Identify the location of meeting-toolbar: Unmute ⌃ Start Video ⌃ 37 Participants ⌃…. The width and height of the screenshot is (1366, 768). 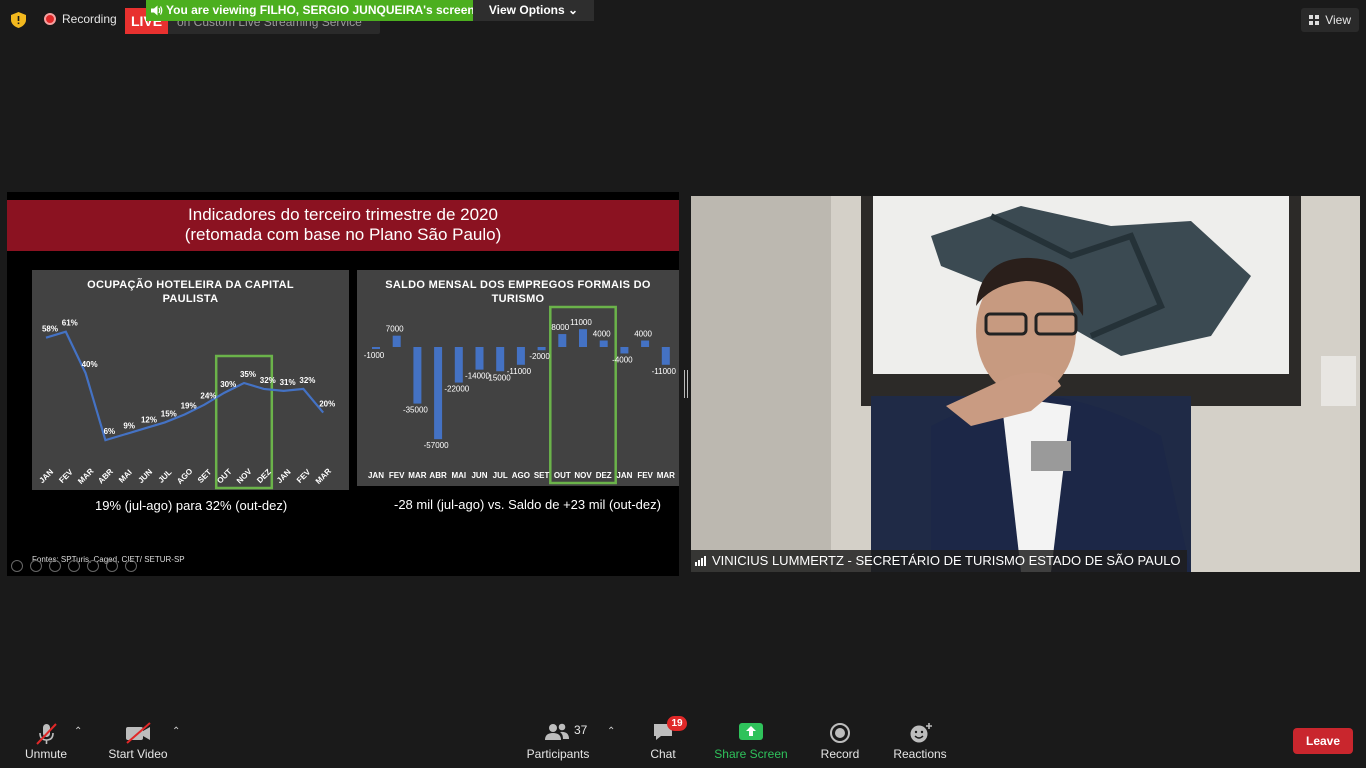
(683, 740).